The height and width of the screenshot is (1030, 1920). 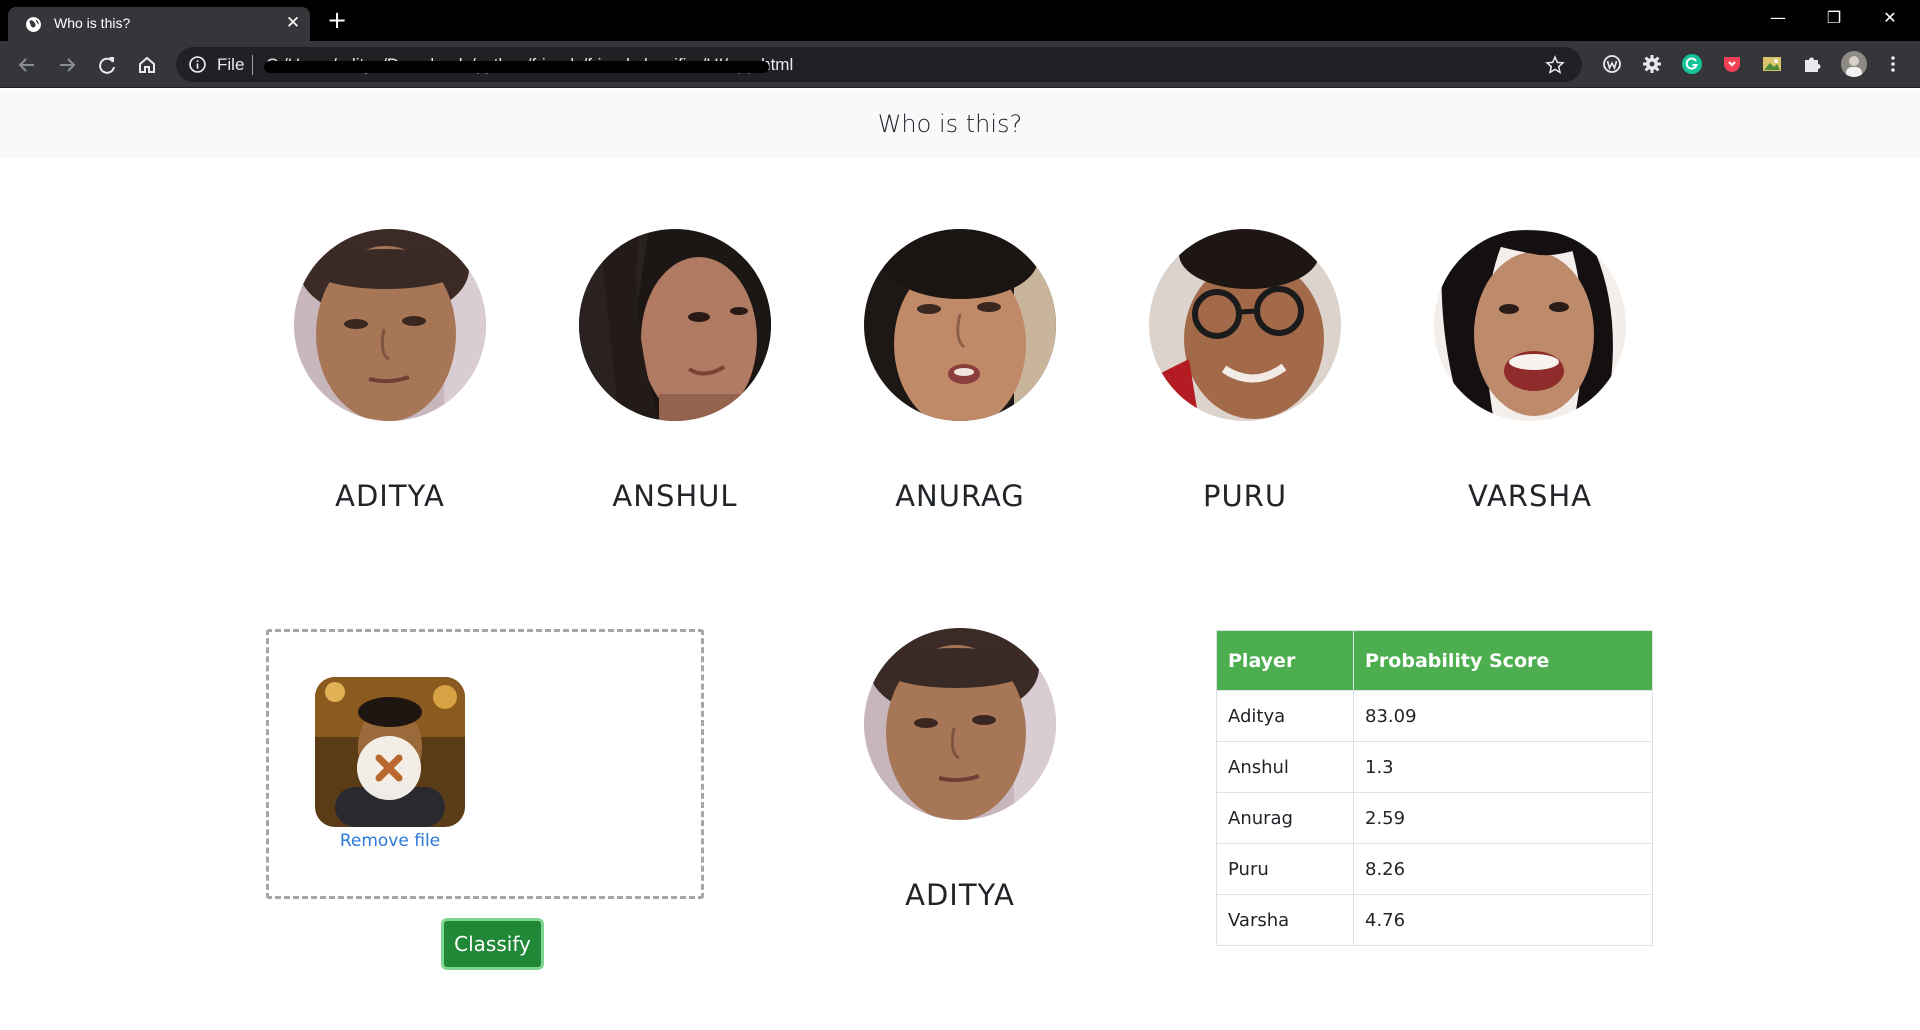 I want to click on reload-icon, so click(x=107, y=65).